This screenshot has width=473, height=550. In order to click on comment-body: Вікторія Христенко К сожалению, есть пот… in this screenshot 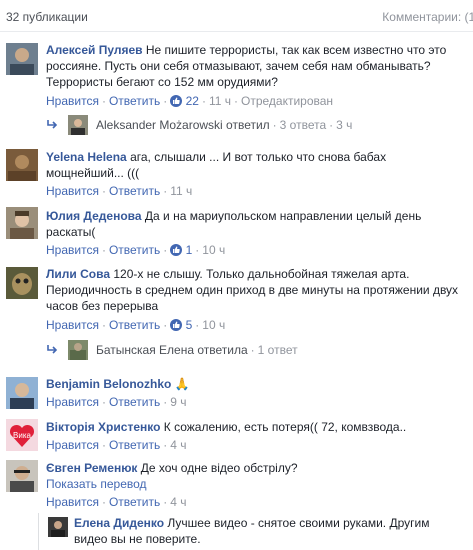, I will do `click(253, 427)`.